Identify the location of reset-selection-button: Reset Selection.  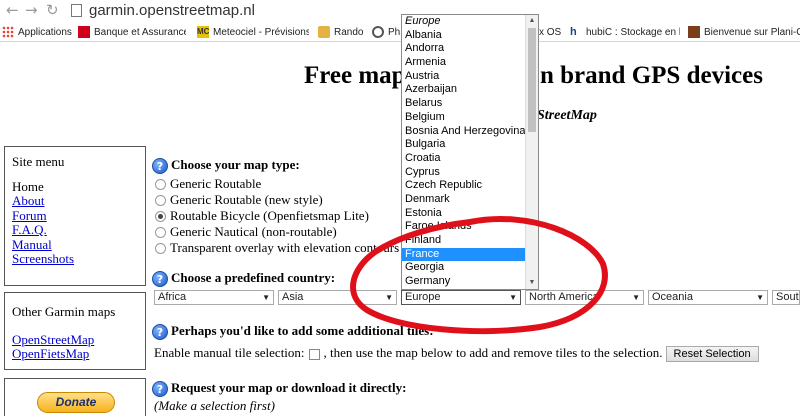
(712, 354).